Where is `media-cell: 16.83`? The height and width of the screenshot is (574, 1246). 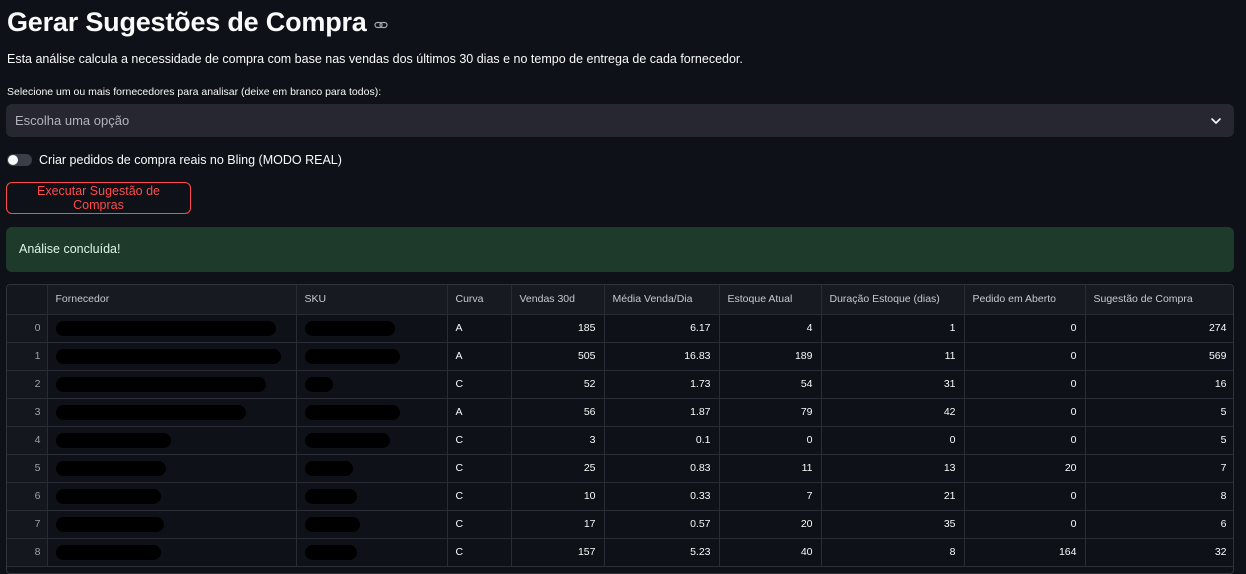 media-cell: 16.83 is located at coordinates (662, 356).